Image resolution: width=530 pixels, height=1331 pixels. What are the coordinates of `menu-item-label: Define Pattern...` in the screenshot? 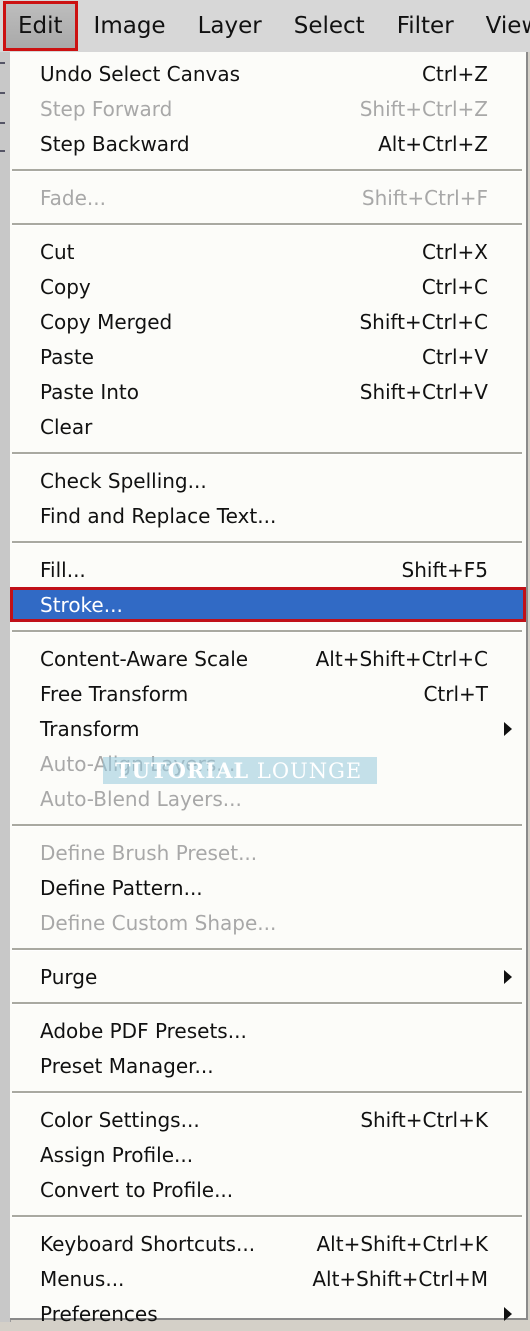 It's located at (121, 887).